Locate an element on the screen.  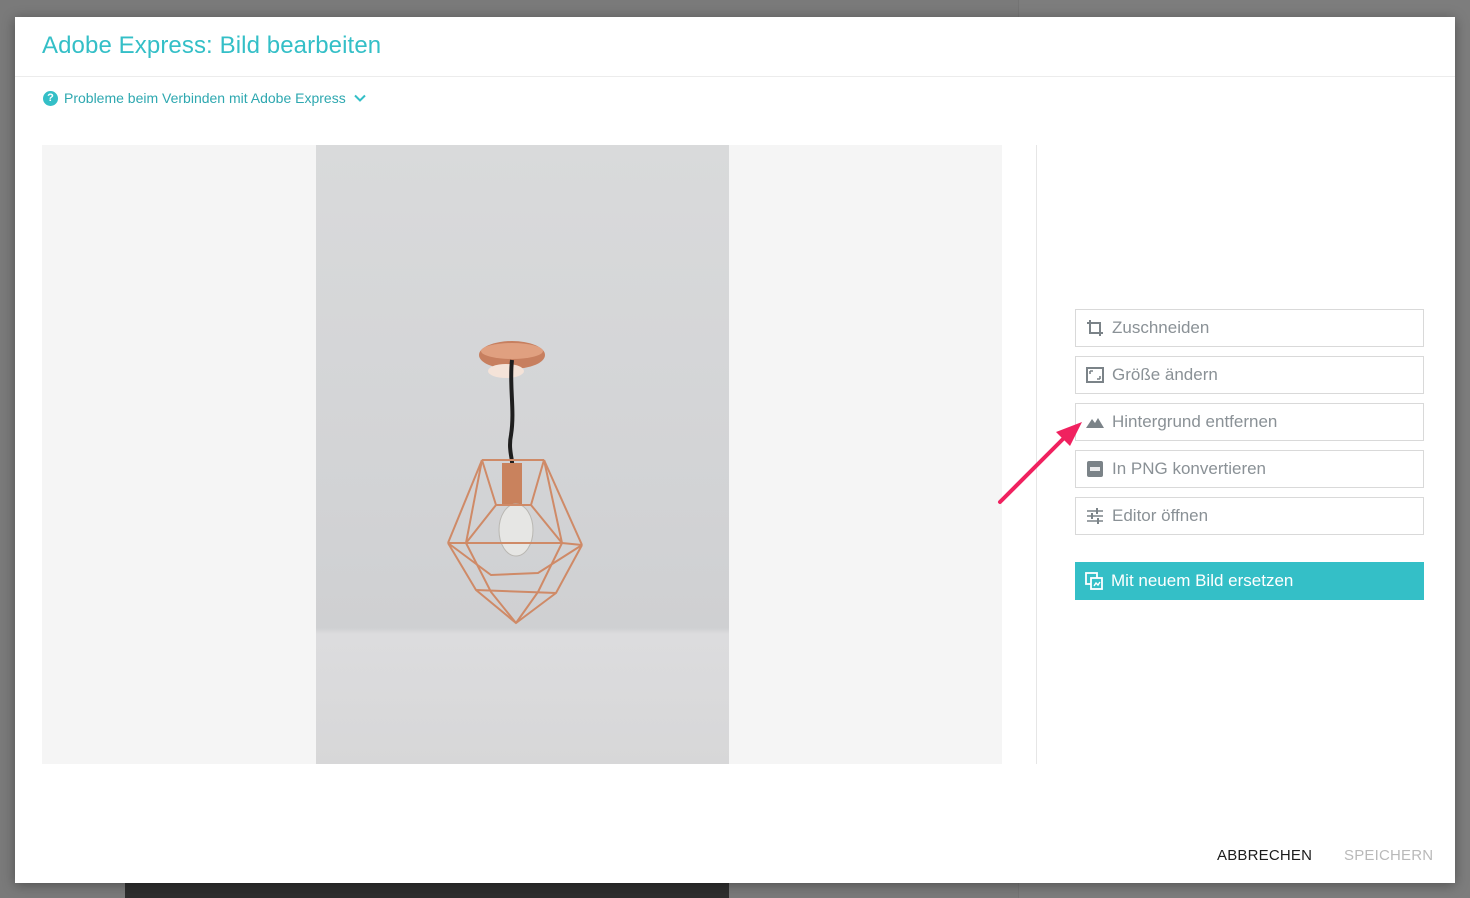
replace-image-button: Mit neuem Bild ersetzen is located at coordinates (1249, 581).